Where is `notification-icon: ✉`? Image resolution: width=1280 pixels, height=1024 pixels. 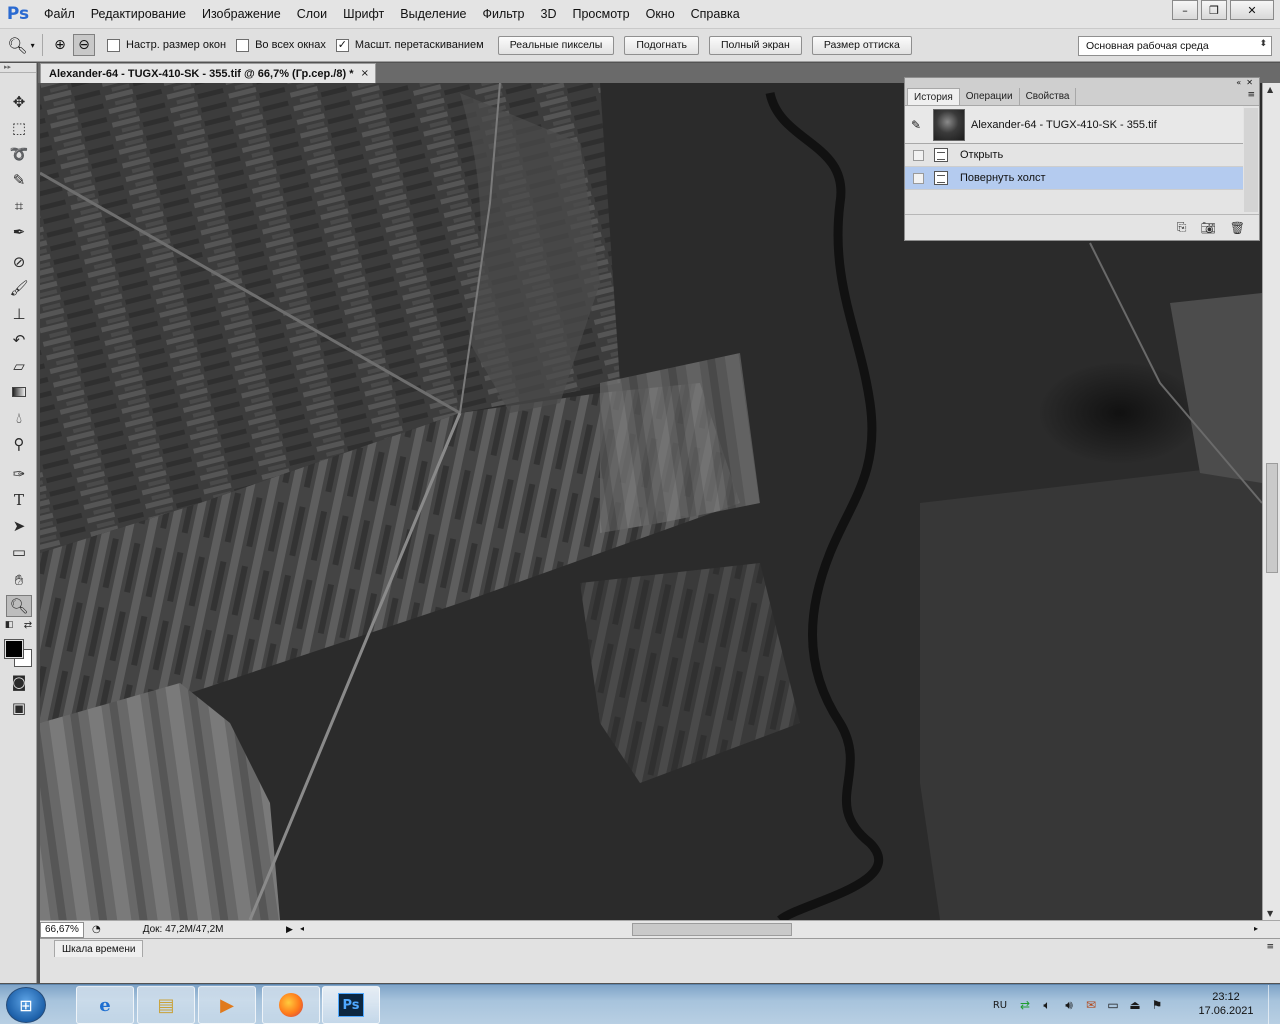 notification-icon: ✉ is located at coordinates (1091, 1005).